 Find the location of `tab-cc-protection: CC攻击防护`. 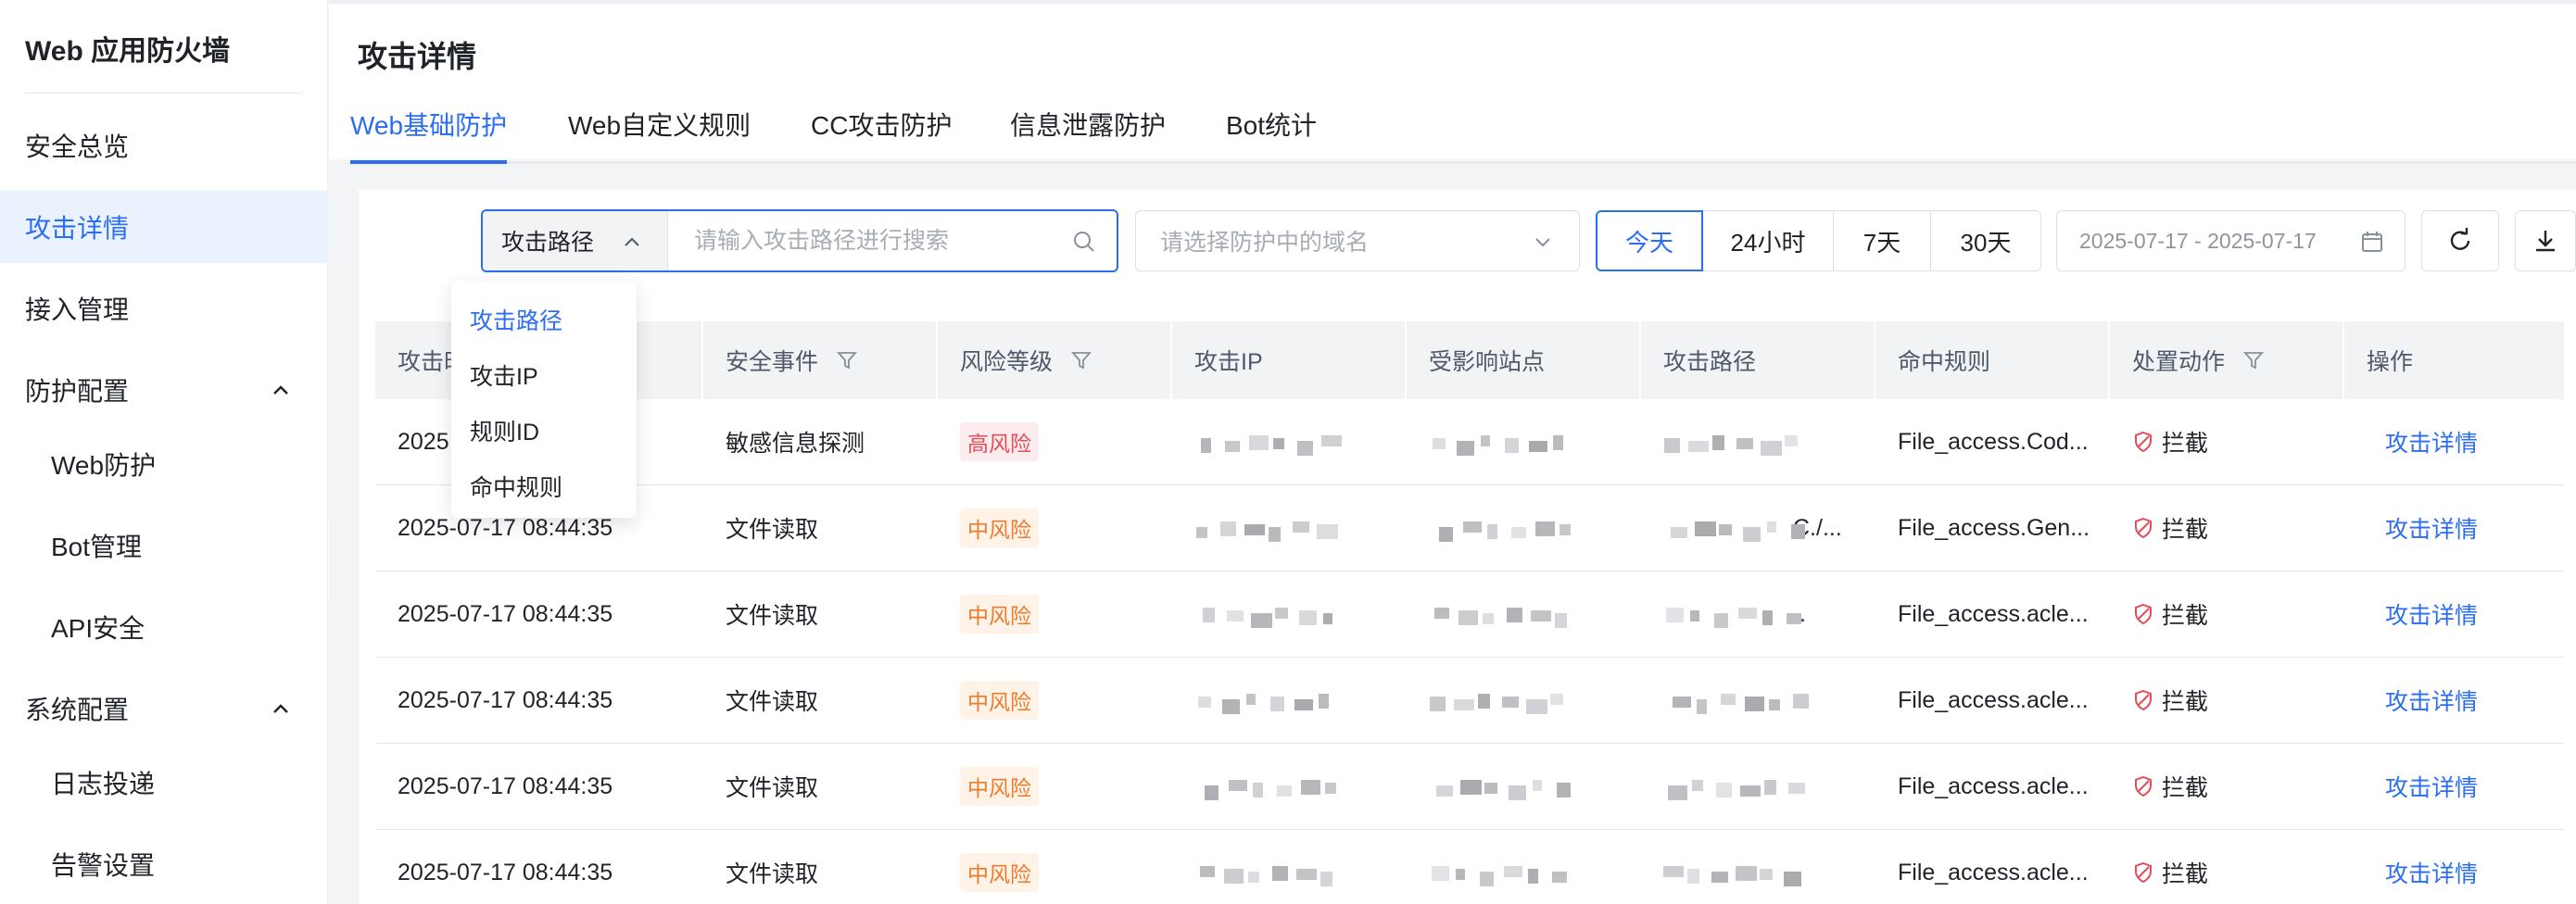

tab-cc-protection: CC攻击防护 is located at coordinates (881, 134).